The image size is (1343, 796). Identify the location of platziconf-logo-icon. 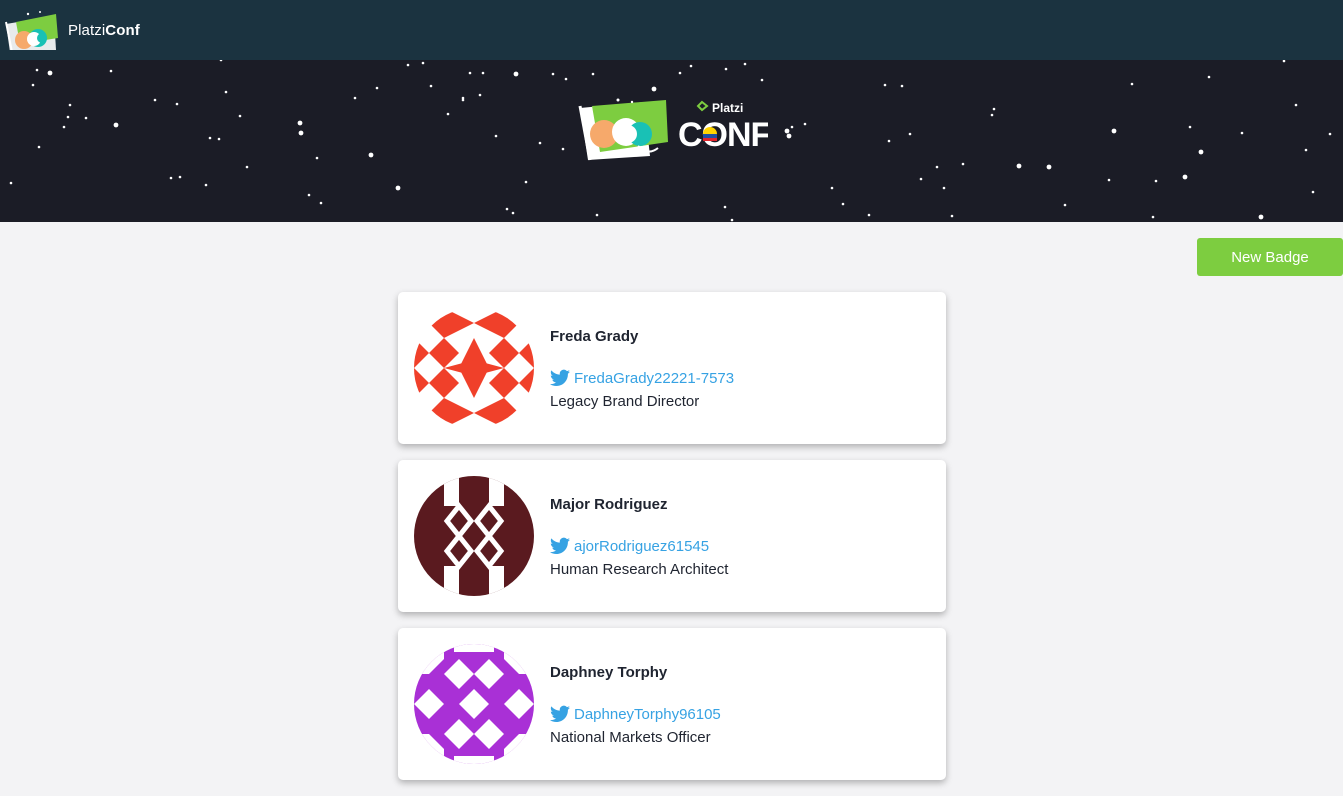
(31, 30).